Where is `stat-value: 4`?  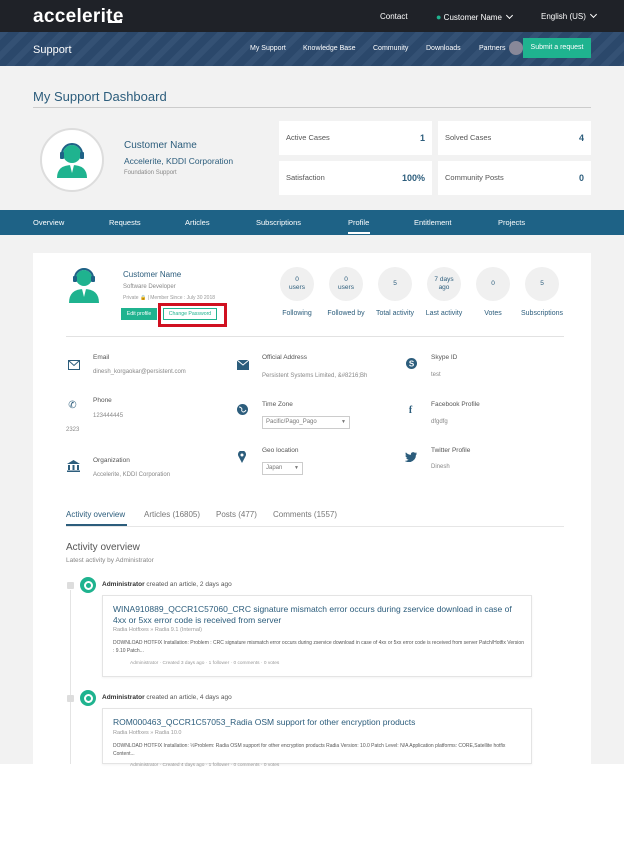 stat-value: 4 is located at coordinates (581, 138).